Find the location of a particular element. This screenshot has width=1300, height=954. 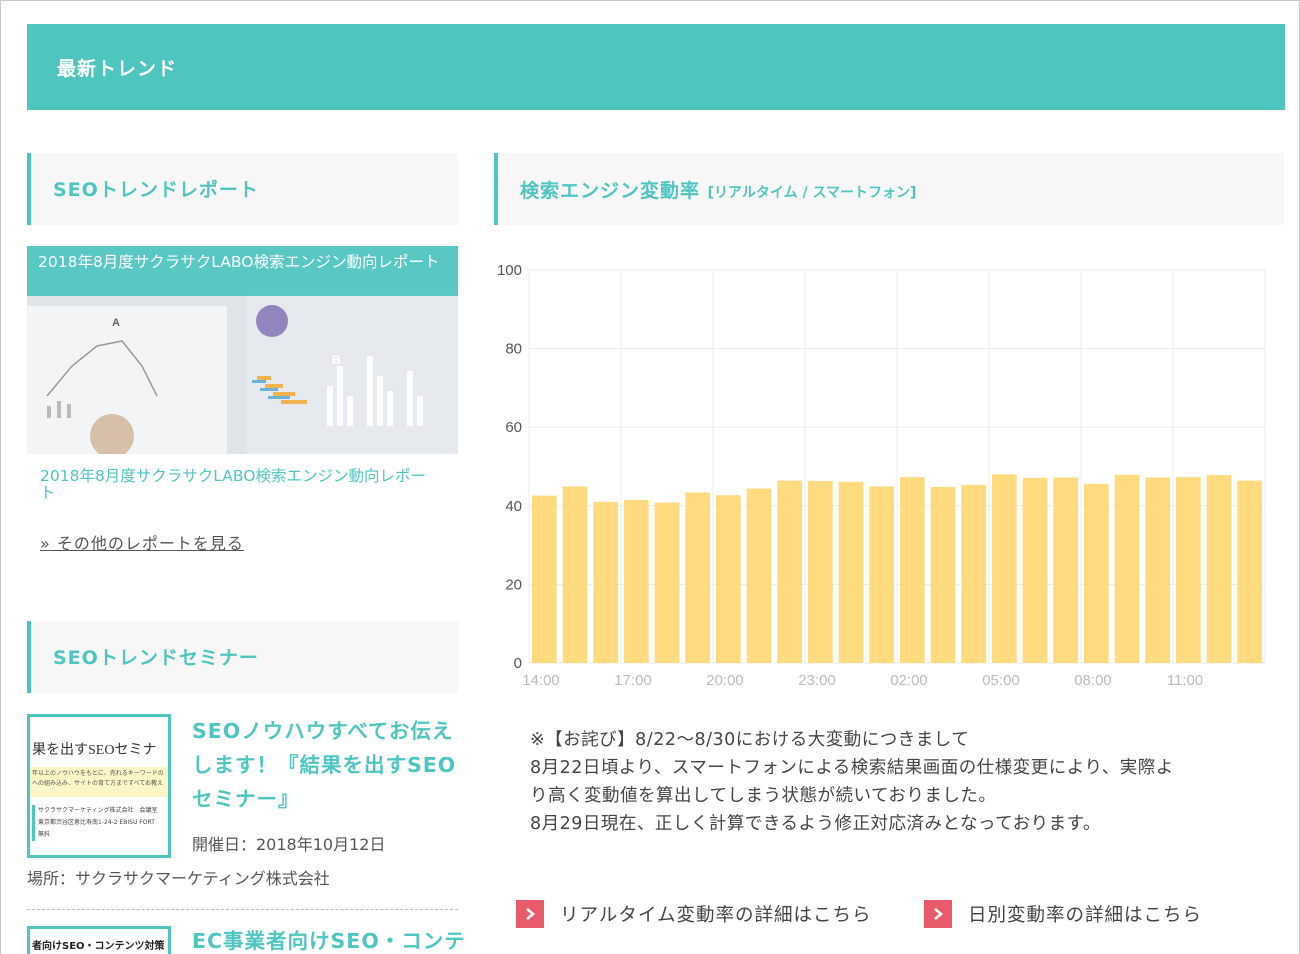

seminar-place: 場所：サクラサクマーケティング株式会社 is located at coordinates (178, 878).